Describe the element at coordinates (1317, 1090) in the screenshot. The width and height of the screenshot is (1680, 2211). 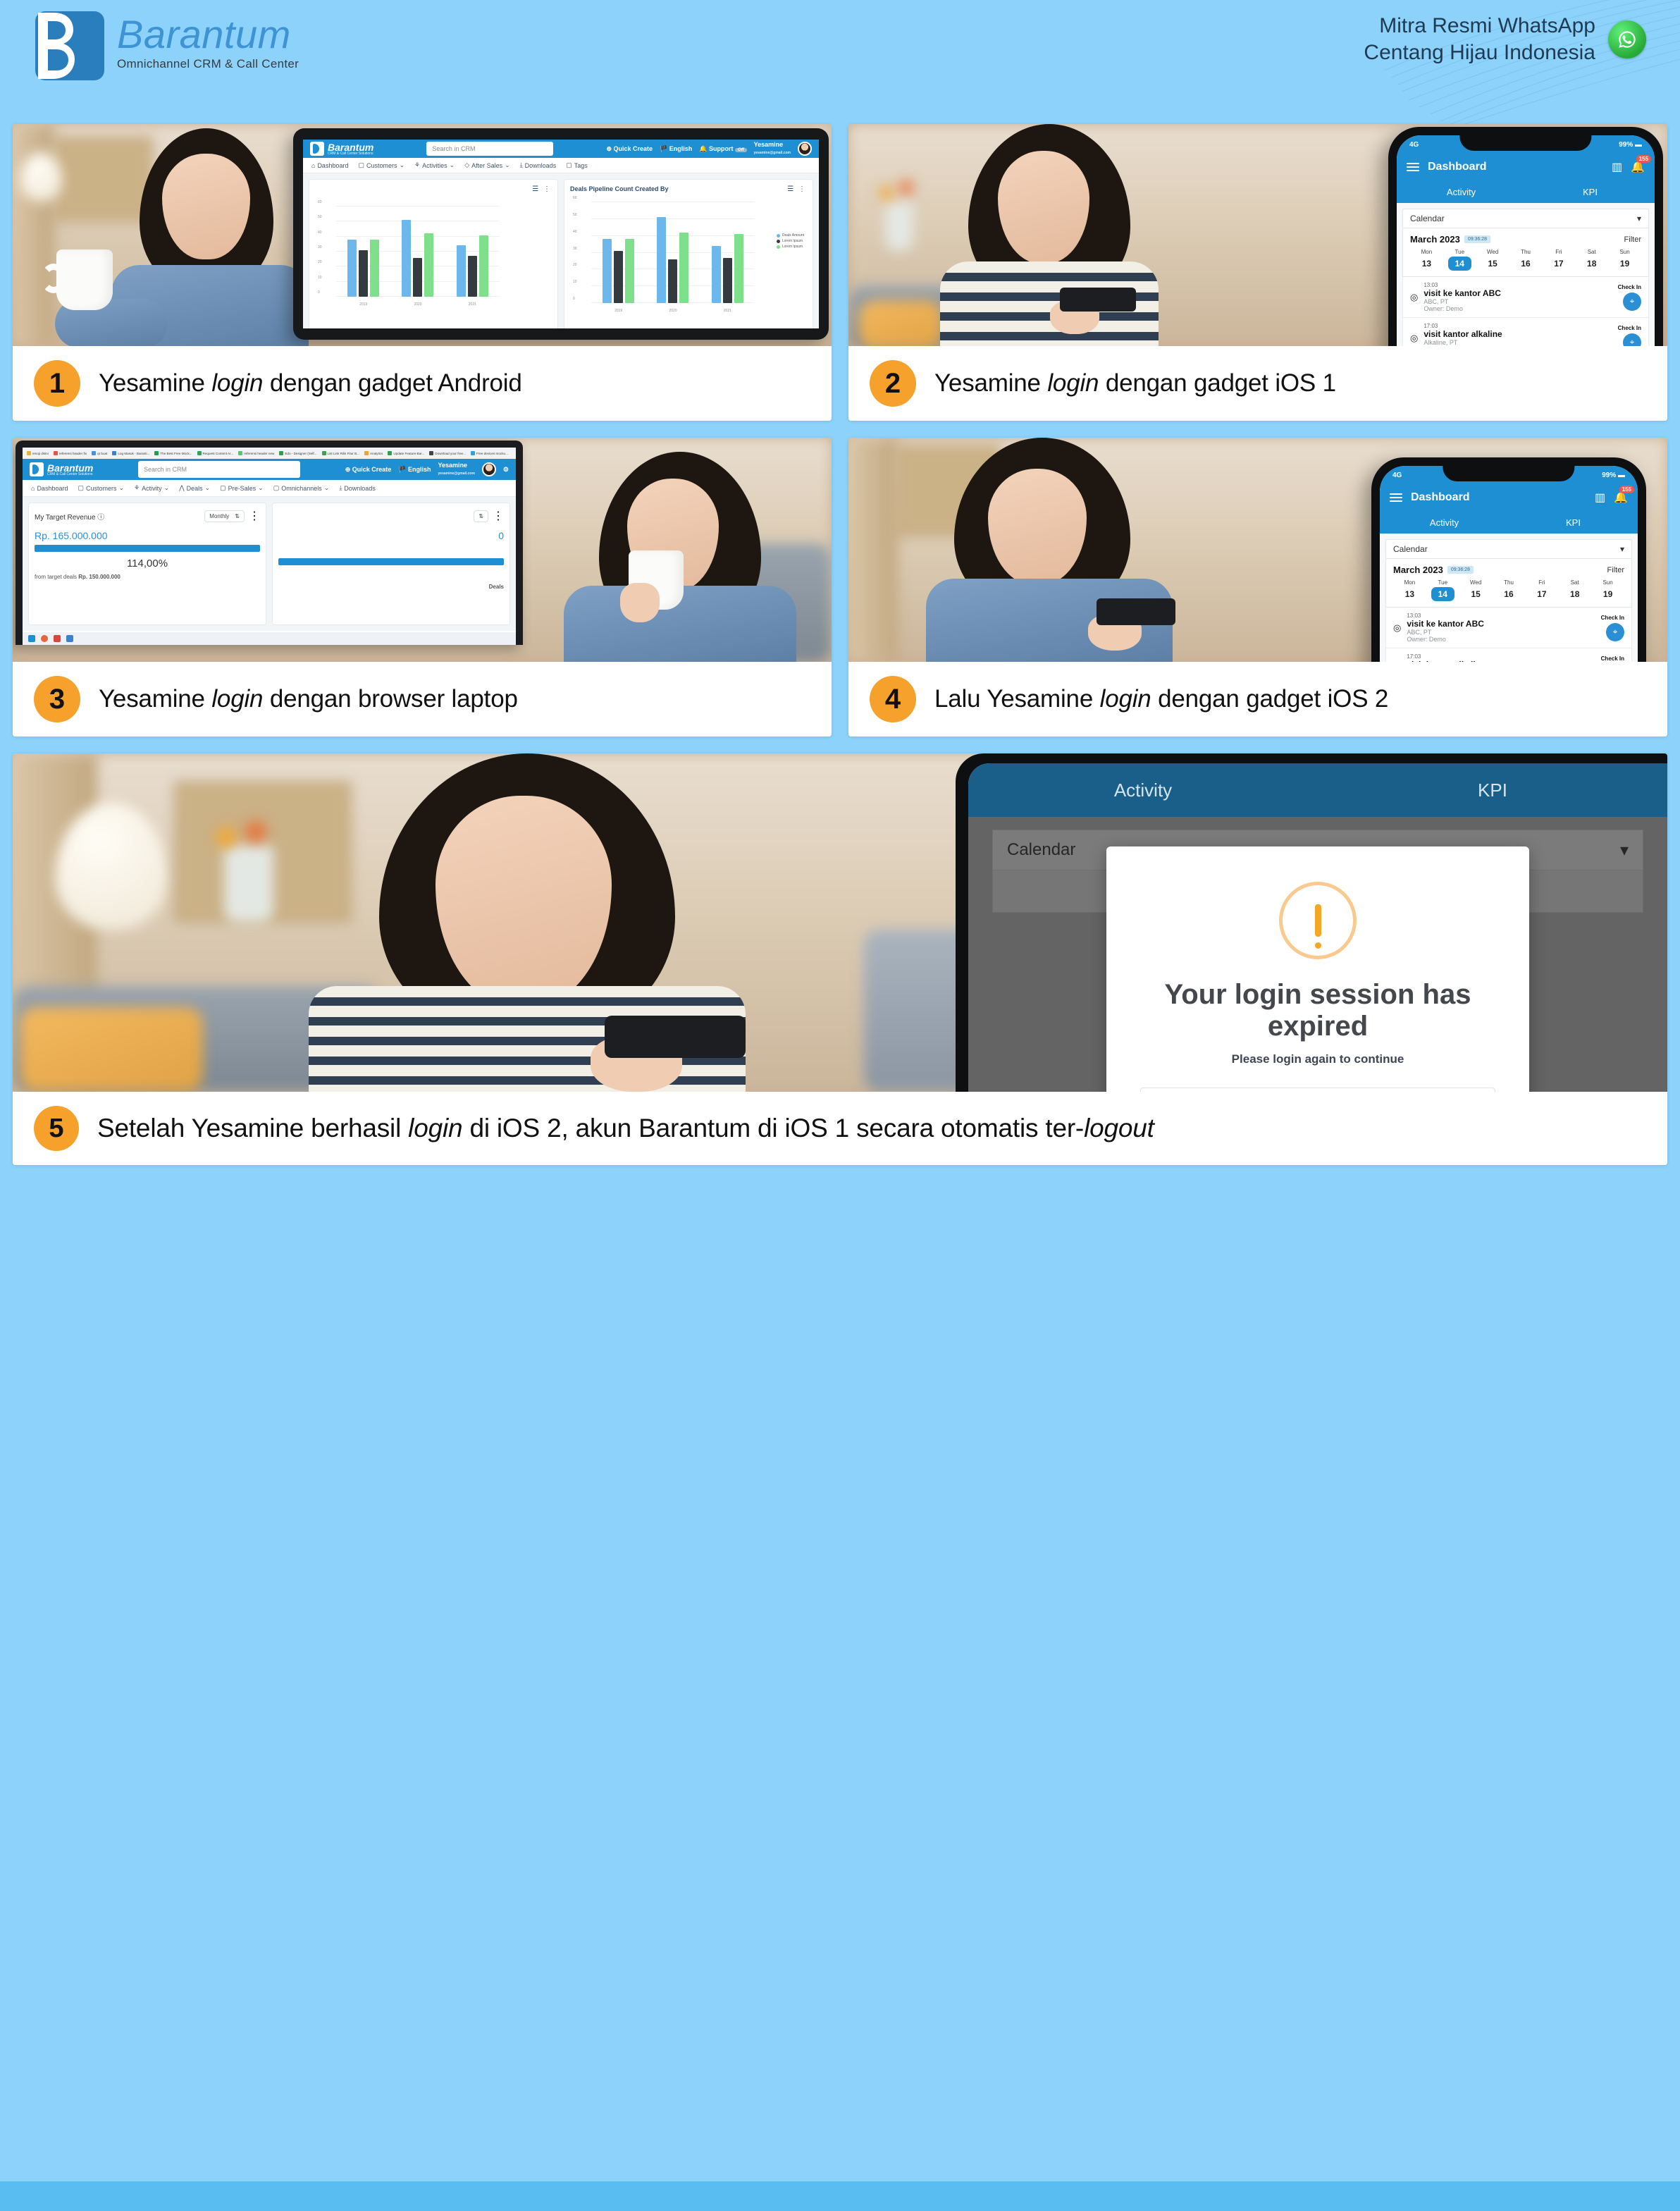
I see `email-field: Email address` at that location.